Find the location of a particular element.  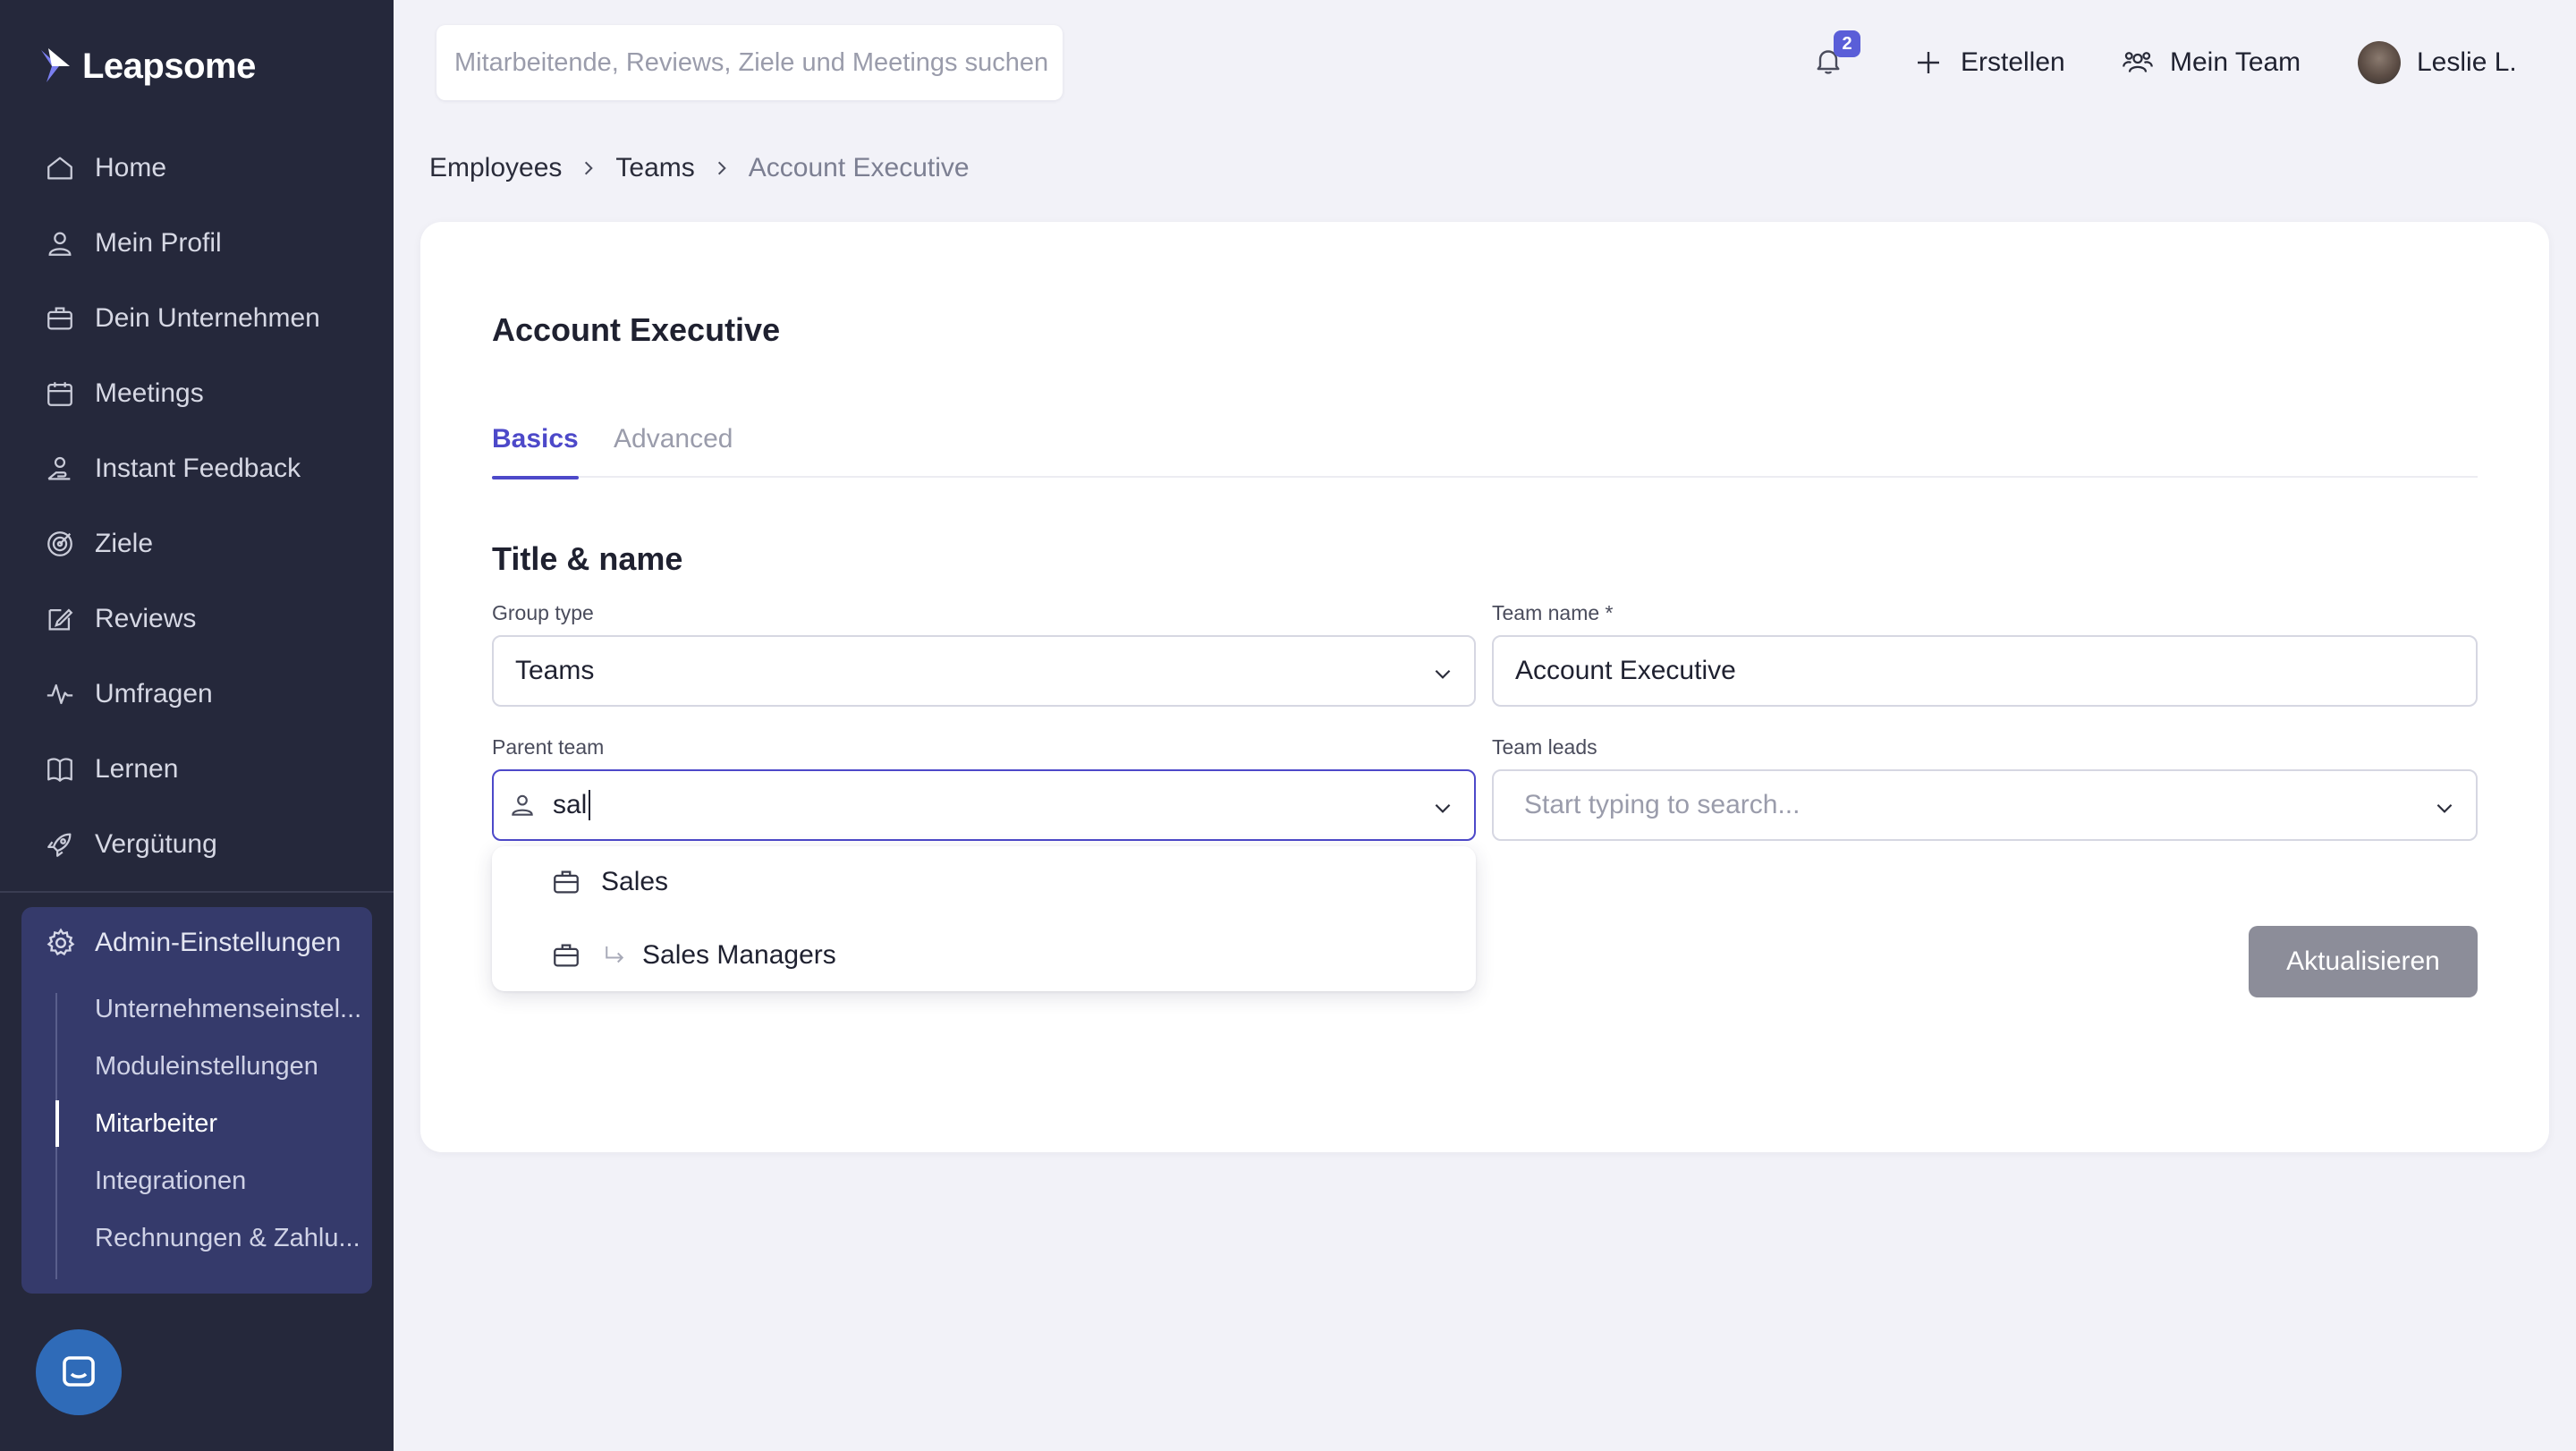

admin-settings-toggle: Admin-Einstellungen is located at coordinates (196, 943).